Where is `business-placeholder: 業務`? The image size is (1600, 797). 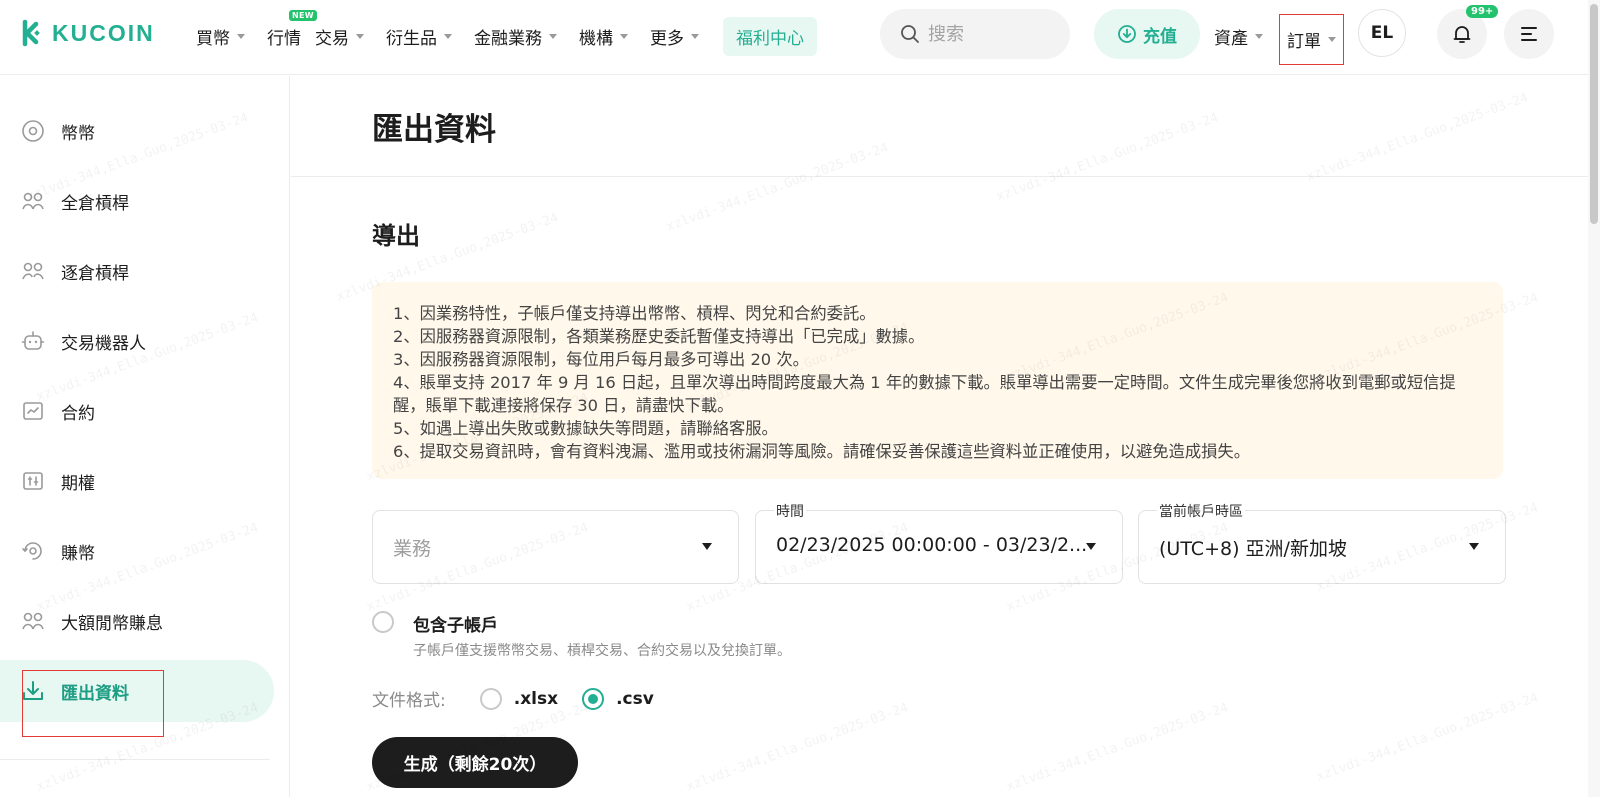
business-placeholder: 業務 is located at coordinates (412, 549).